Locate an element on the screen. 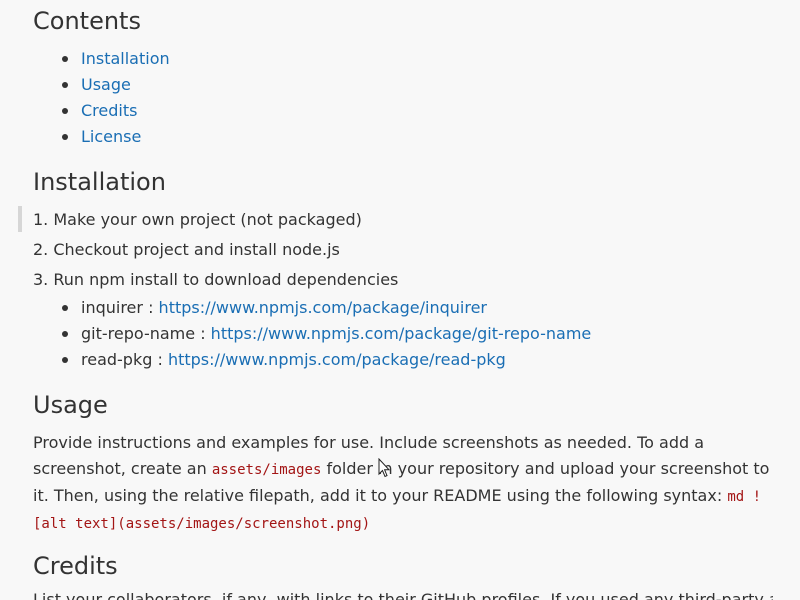 The width and height of the screenshot is (800, 600). blockquote-bar is located at coordinates (20, 219).